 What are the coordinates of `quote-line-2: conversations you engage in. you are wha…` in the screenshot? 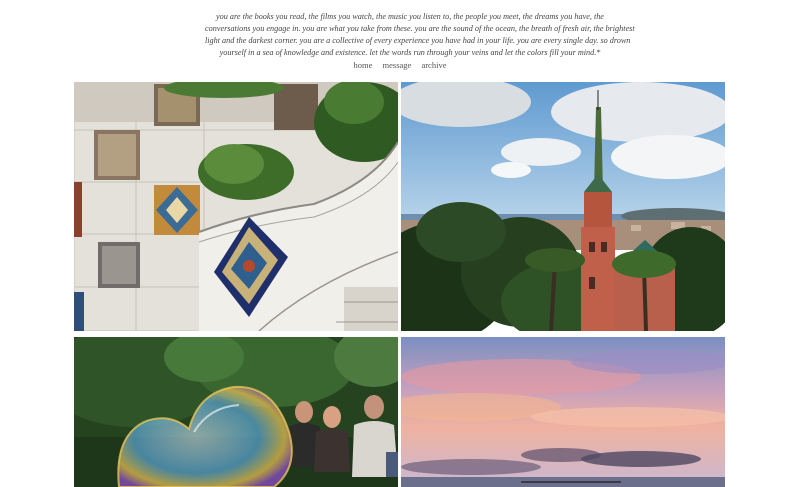 It's located at (420, 28).